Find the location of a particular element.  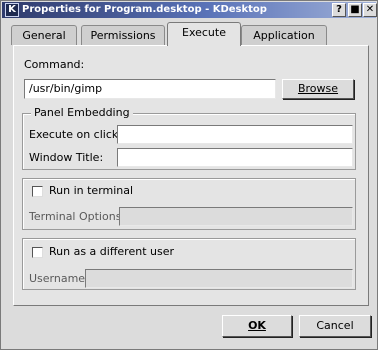

run-in-terminal-label: Run in terminal is located at coordinates (91, 190).